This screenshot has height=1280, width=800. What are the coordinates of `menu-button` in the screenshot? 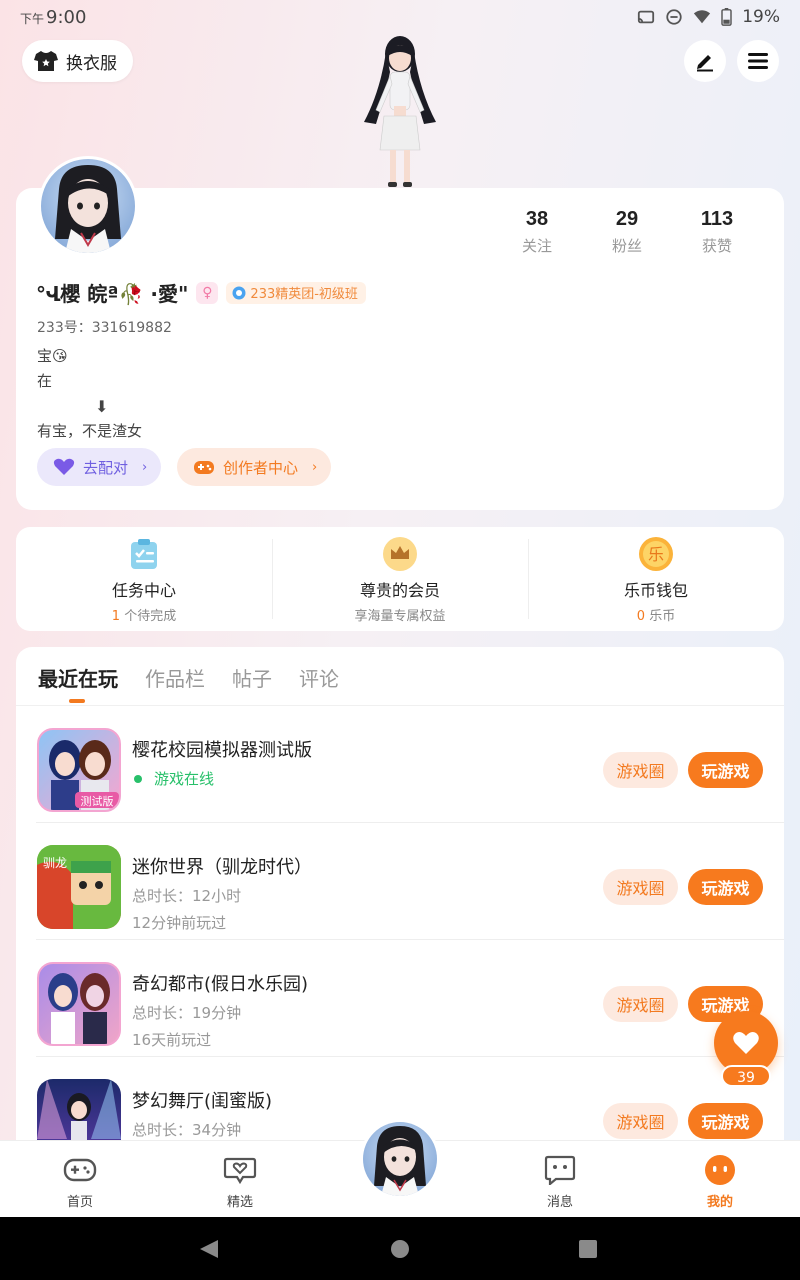 It's located at (758, 61).